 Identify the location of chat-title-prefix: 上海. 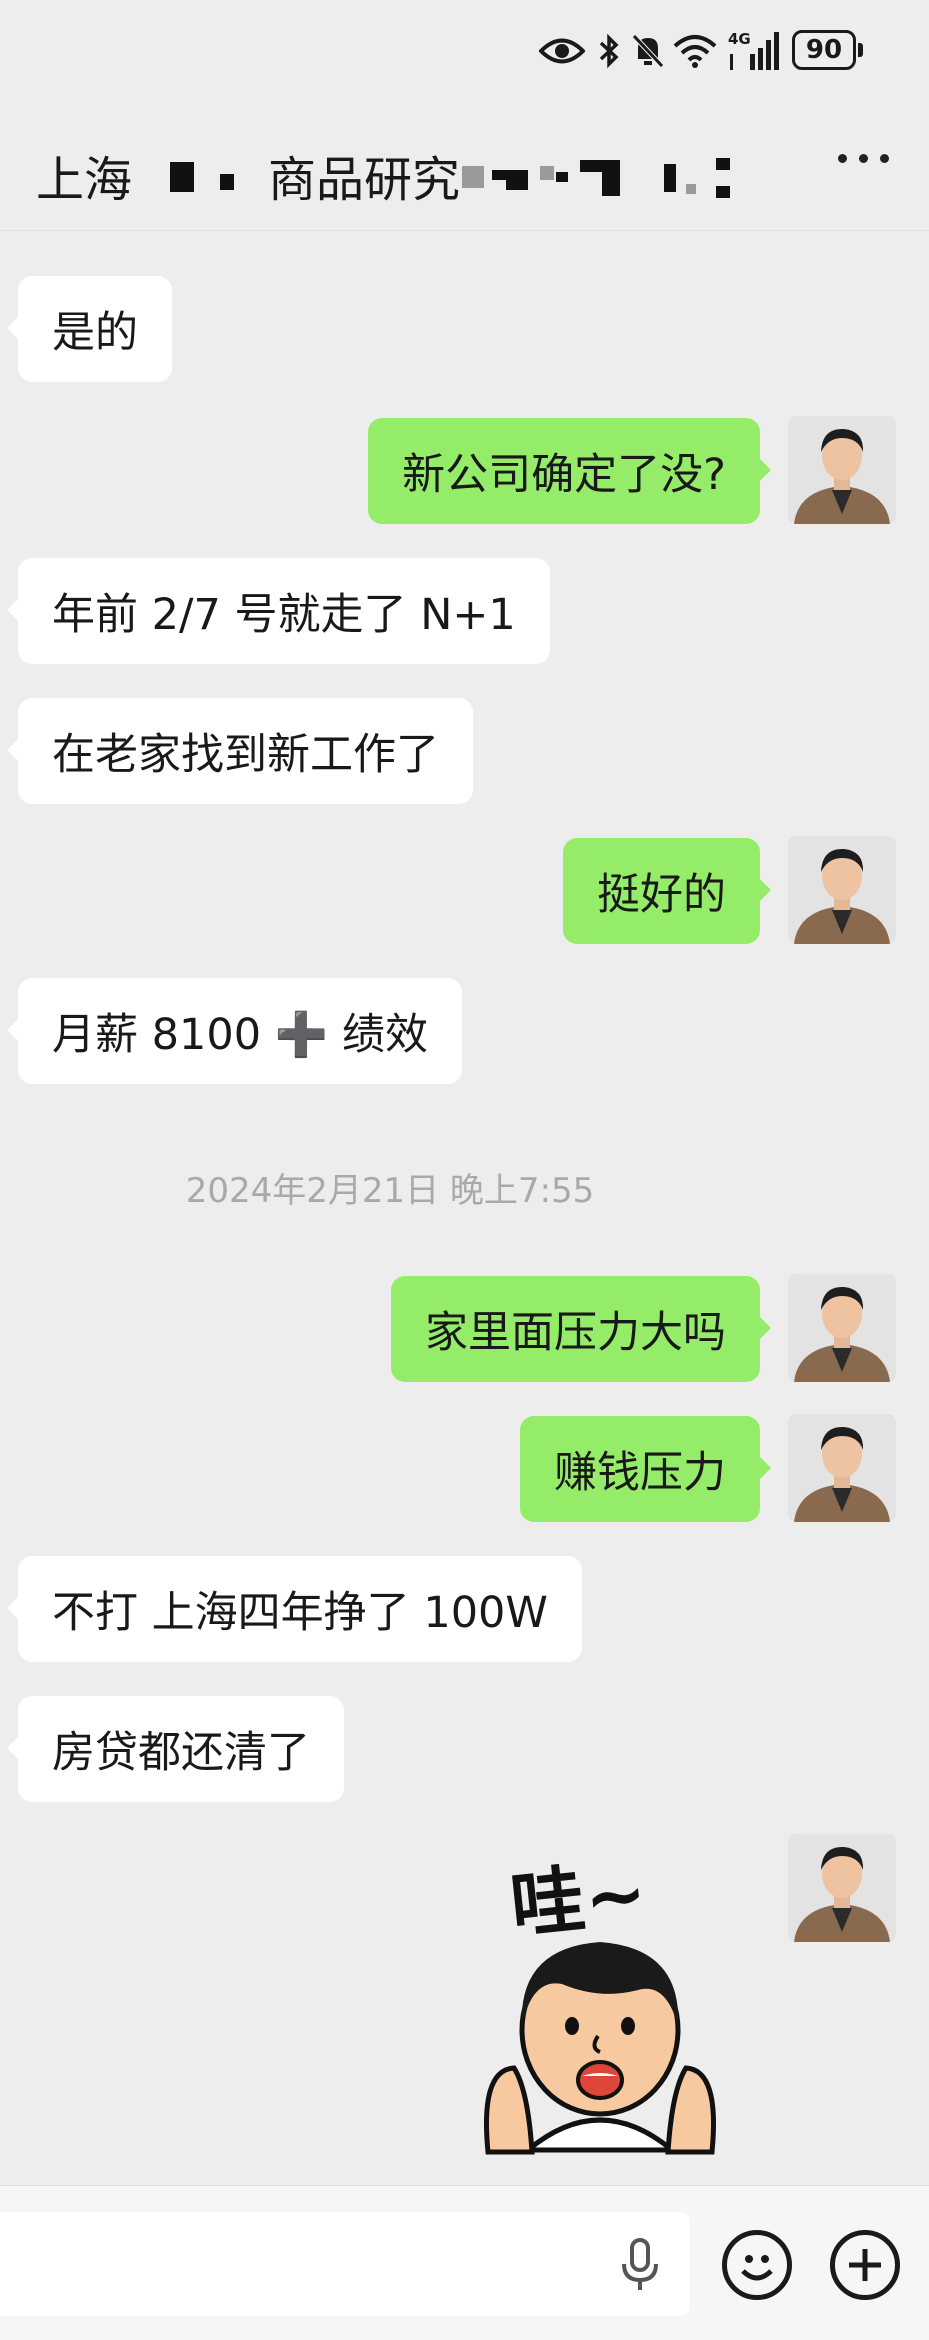
(84, 180).